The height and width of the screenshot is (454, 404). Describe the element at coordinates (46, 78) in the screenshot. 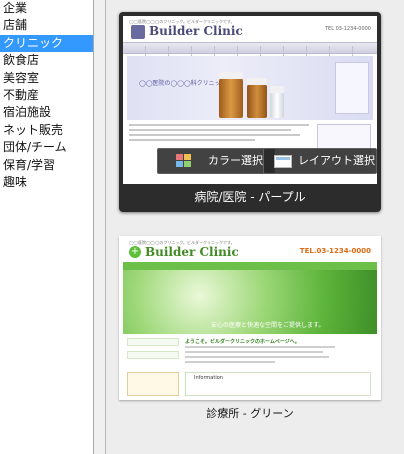

I see `category-item-beauty-salon: 美容室` at that location.